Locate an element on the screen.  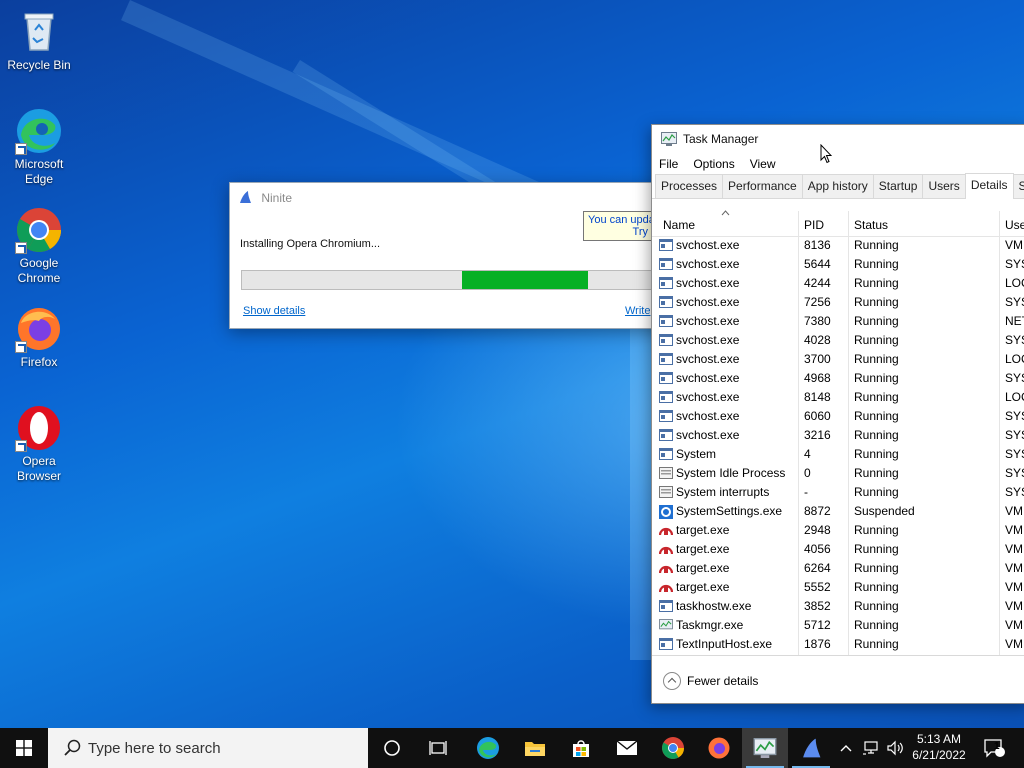
column-header-user: Use is located at coordinates (1014, 225).